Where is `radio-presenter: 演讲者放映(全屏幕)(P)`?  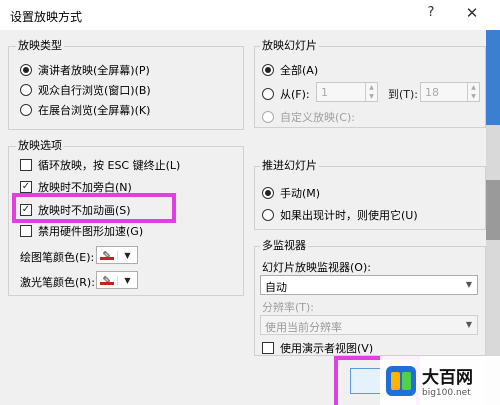
radio-presenter: 演讲者放映(全屏幕)(P) is located at coordinates (85, 70).